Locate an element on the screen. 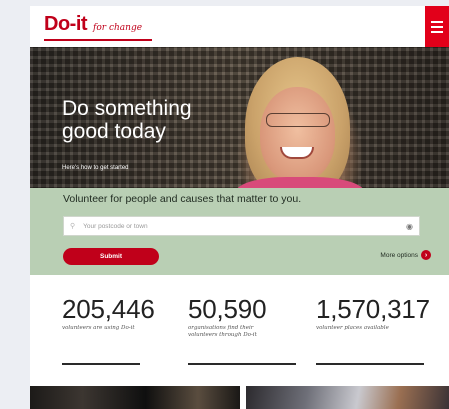  stat-caption: volunteer places available is located at coordinates (352, 328).